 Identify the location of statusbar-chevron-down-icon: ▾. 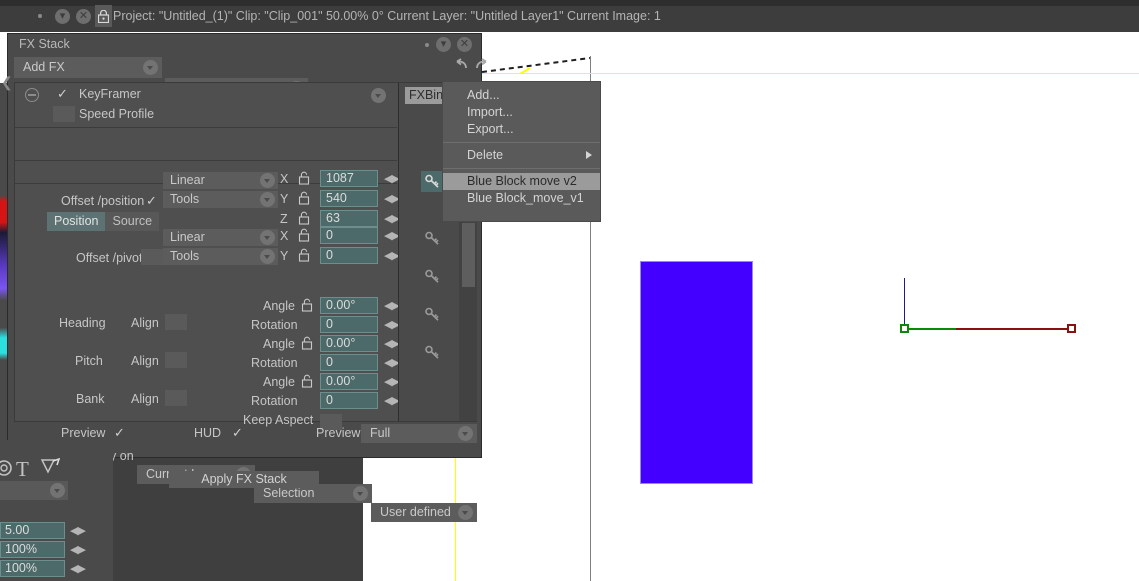
(62, 16).